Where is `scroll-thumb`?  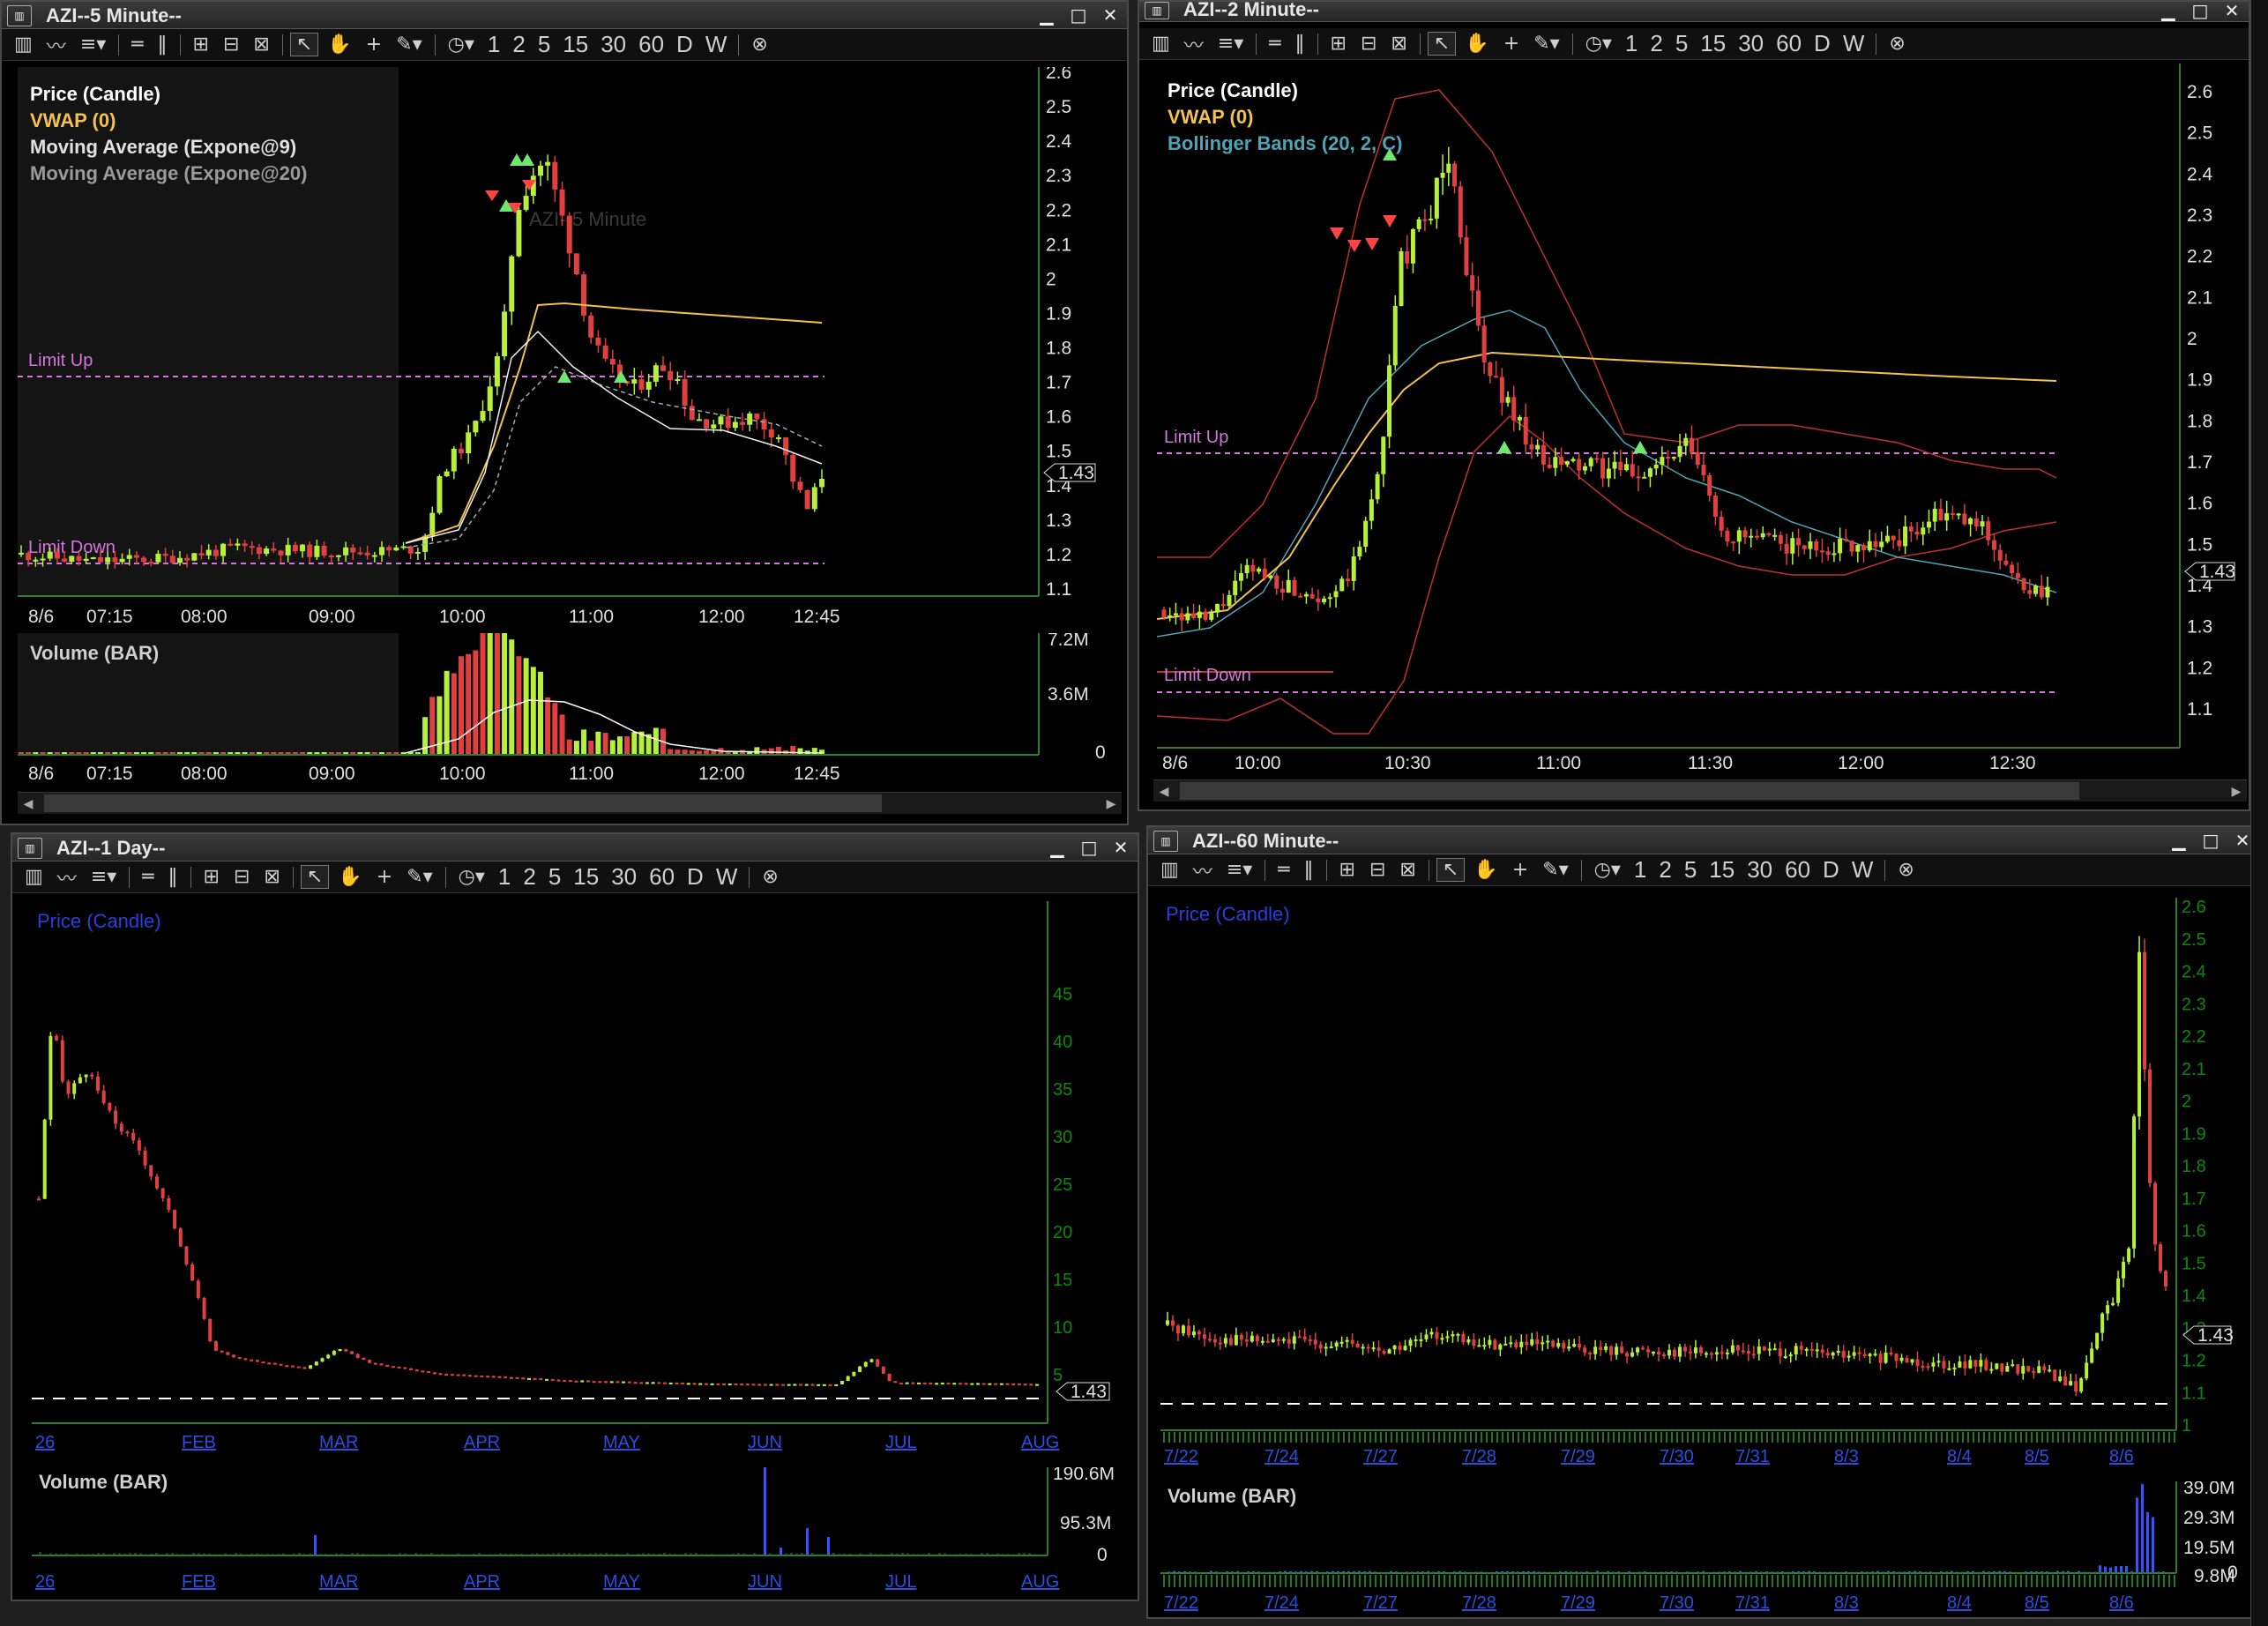
scroll-thumb is located at coordinates (1629, 791).